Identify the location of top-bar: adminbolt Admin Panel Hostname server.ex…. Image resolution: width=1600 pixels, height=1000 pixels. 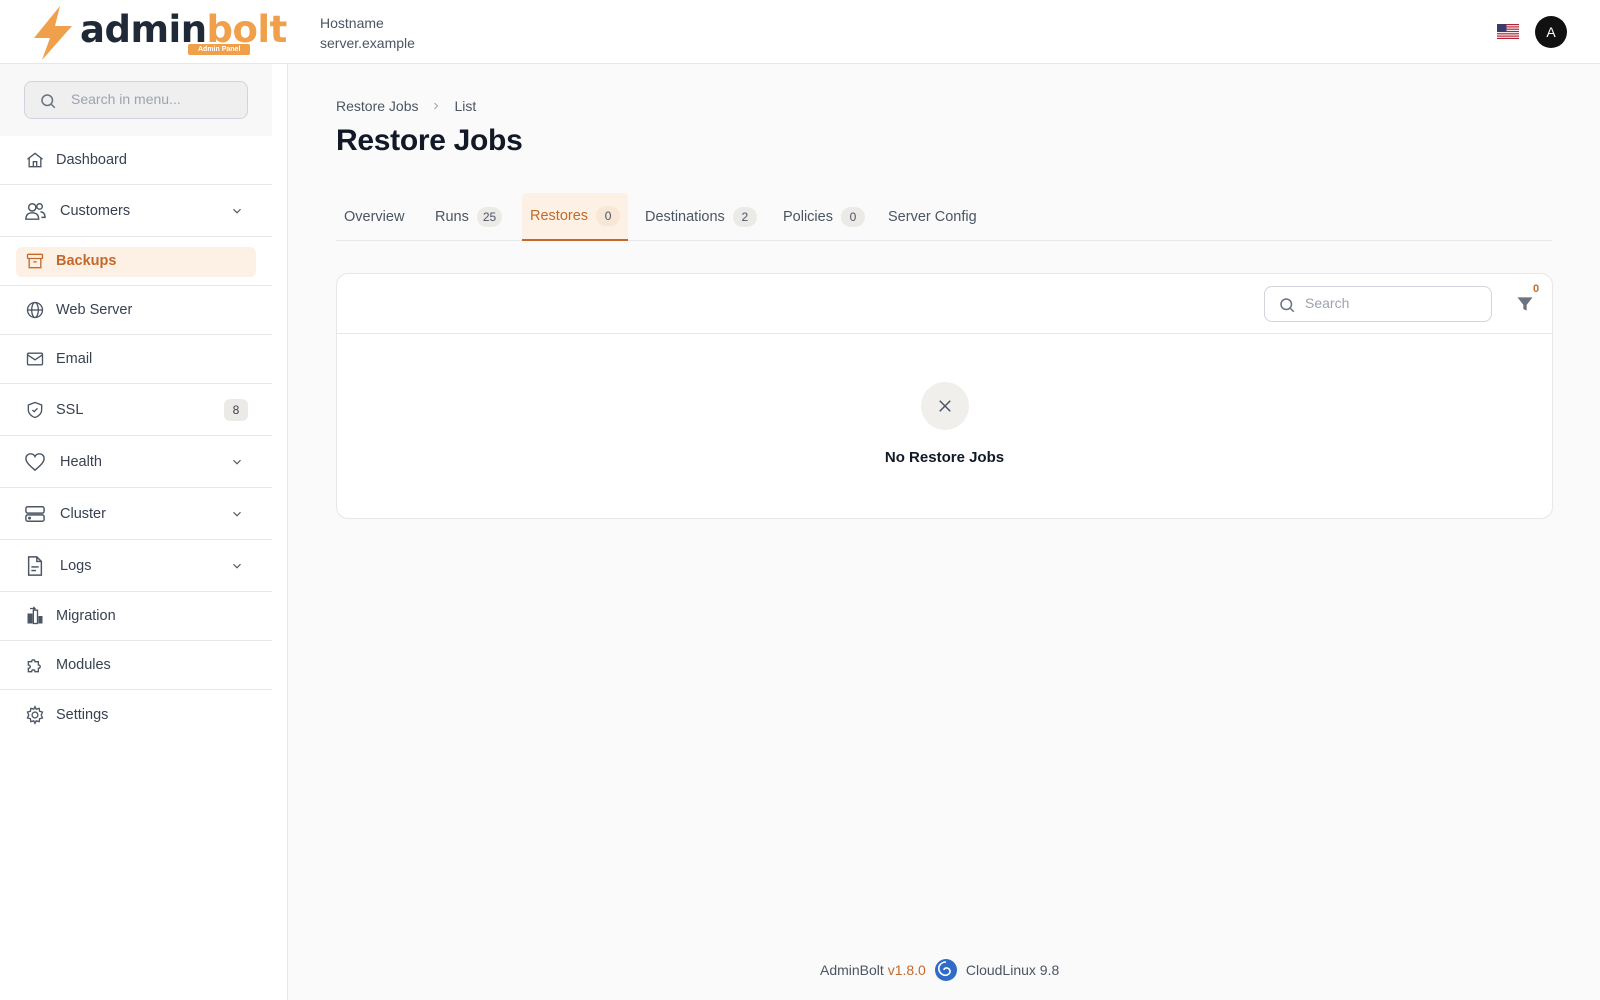
(800, 32).